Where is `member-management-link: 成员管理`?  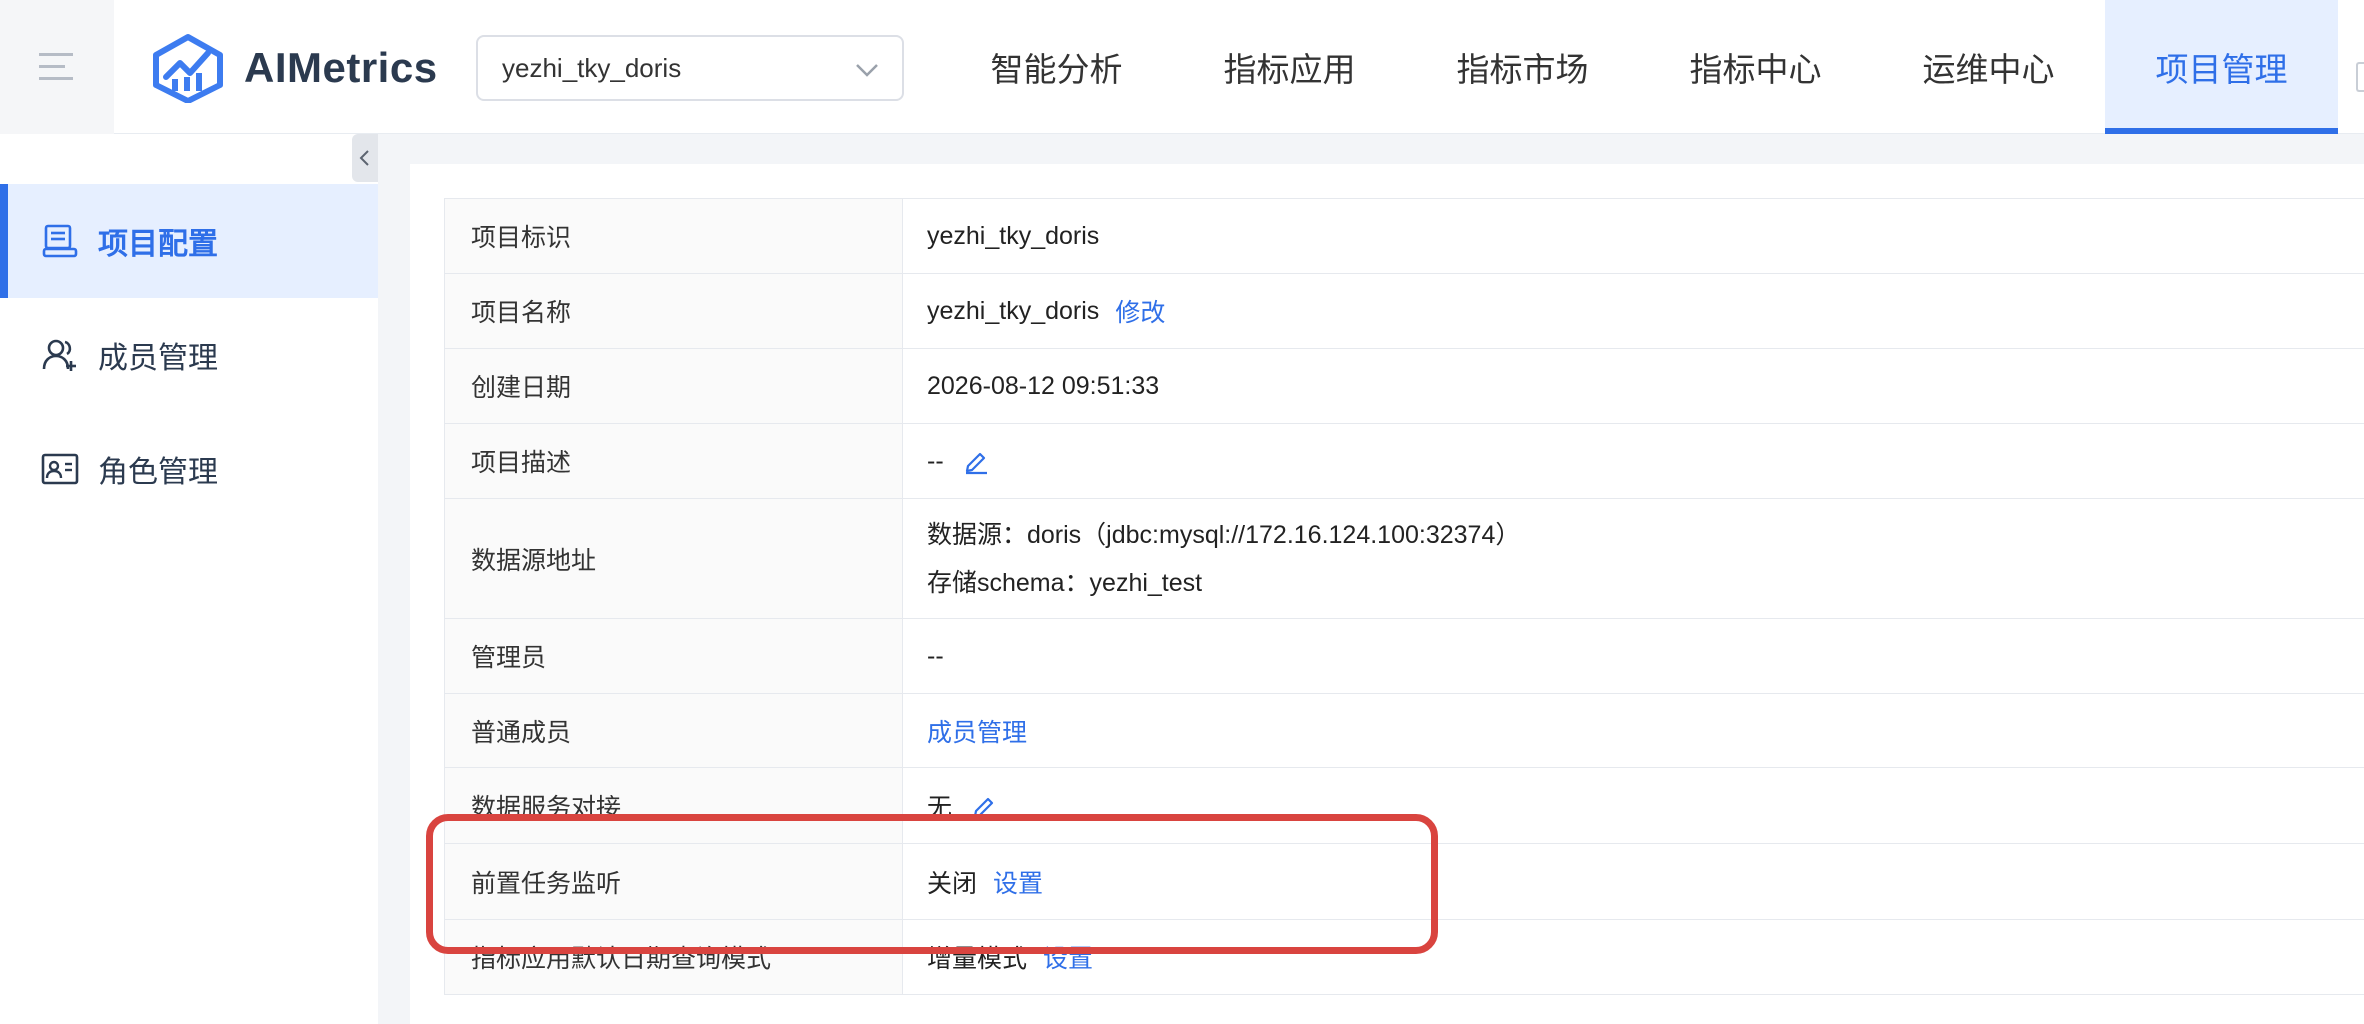
member-management-link: 成员管理 is located at coordinates (977, 731).